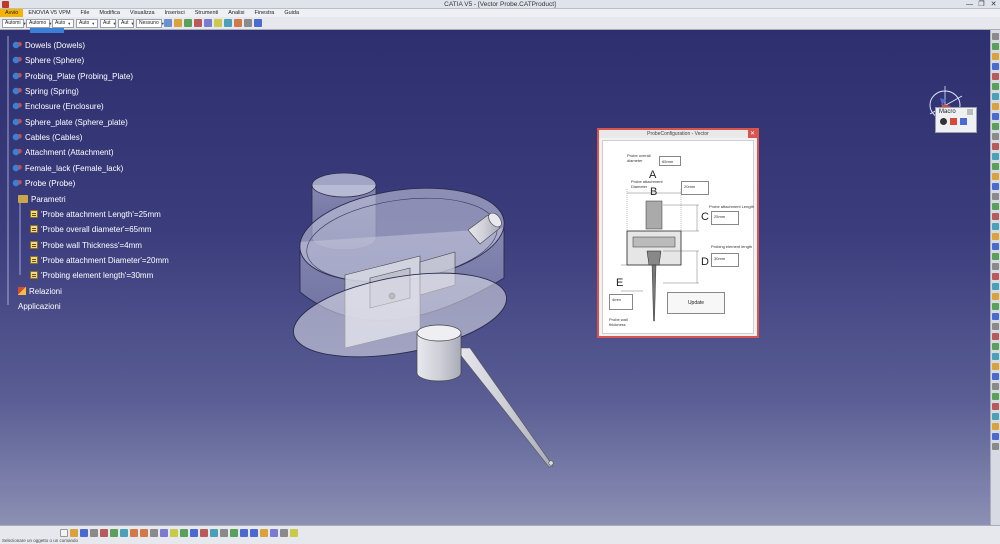  I want to click on minimize-button: —, so click(969, 4).